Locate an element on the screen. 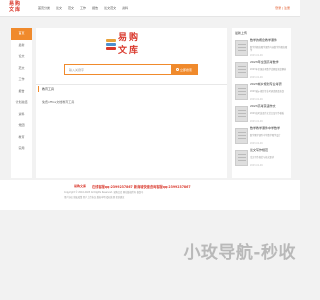 The image size is (320, 300). article-title: 2023高考英语作文 is located at coordinates (263, 106).